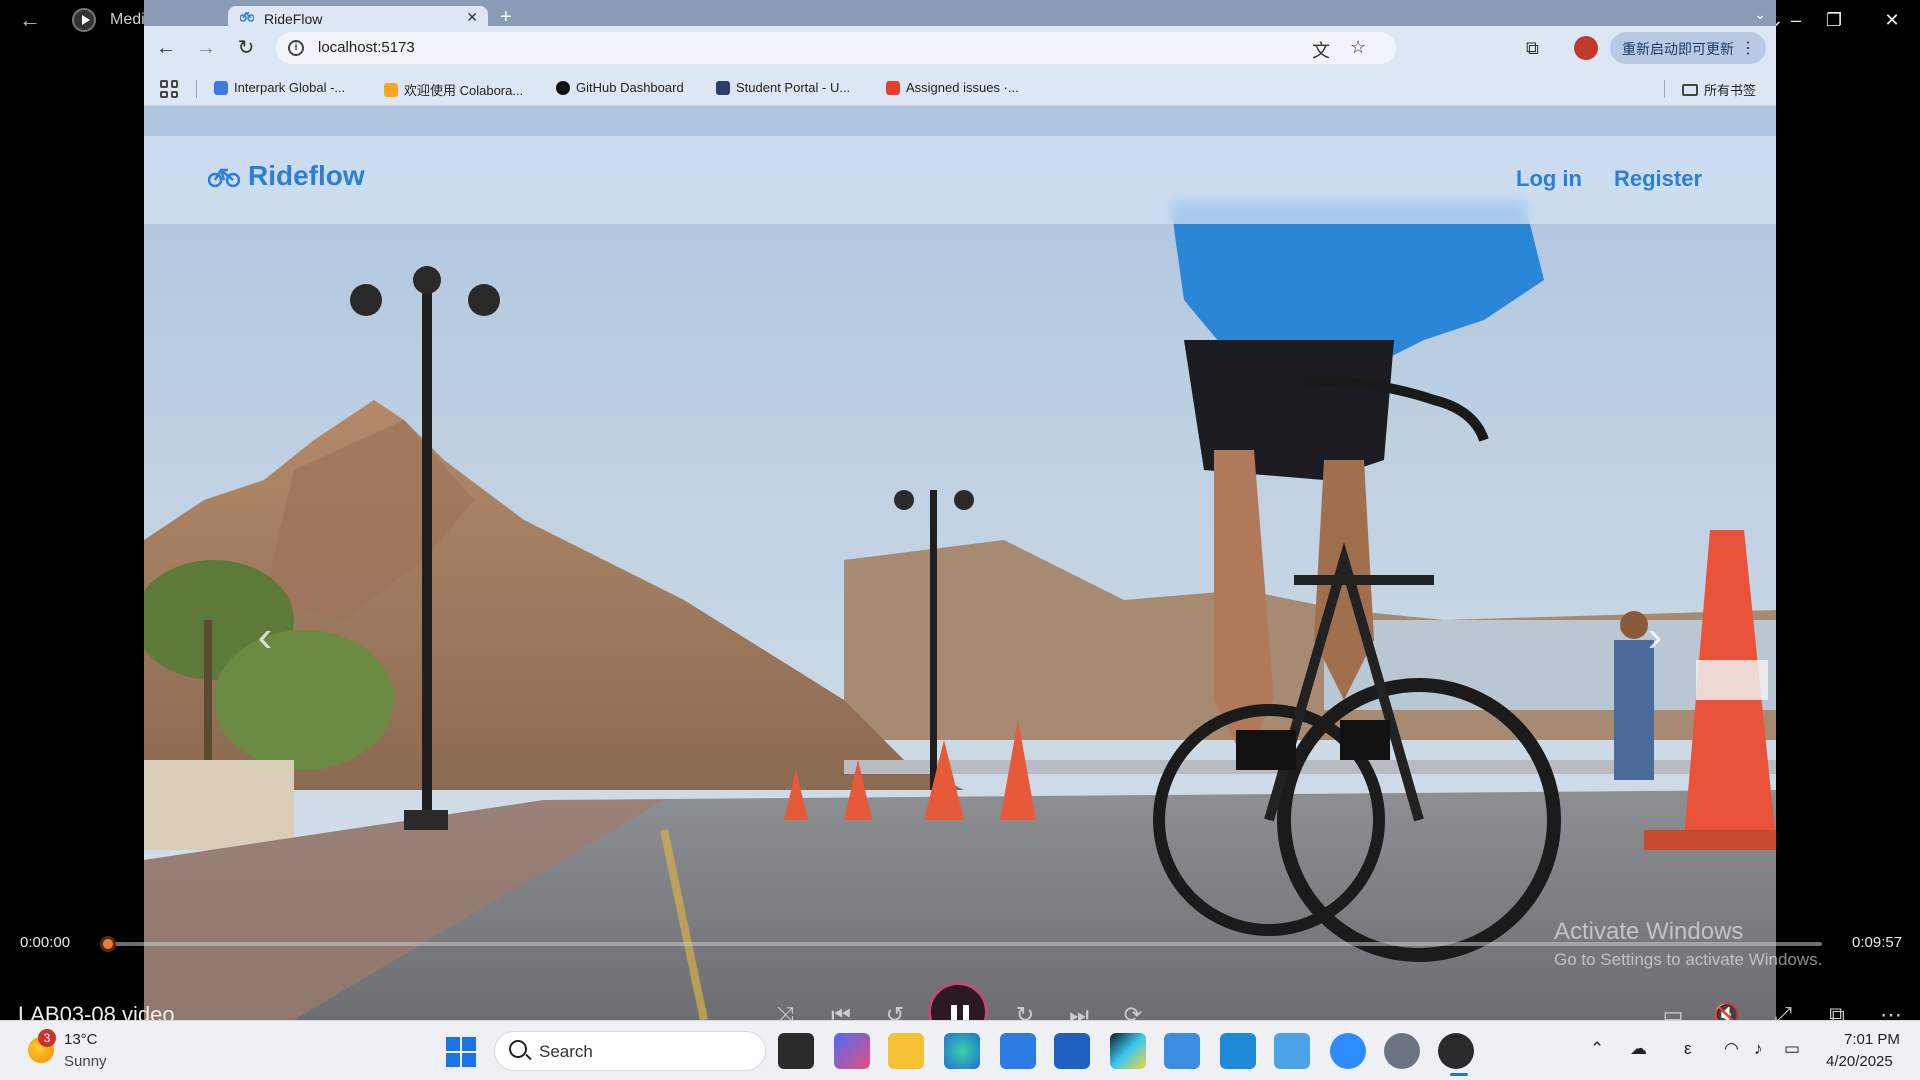 This screenshot has width=1920, height=1080. What do you see at coordinates (1834, 20) in the screenshot?
I see `restore-icon: ❐` at bounding box center [1834, 20].